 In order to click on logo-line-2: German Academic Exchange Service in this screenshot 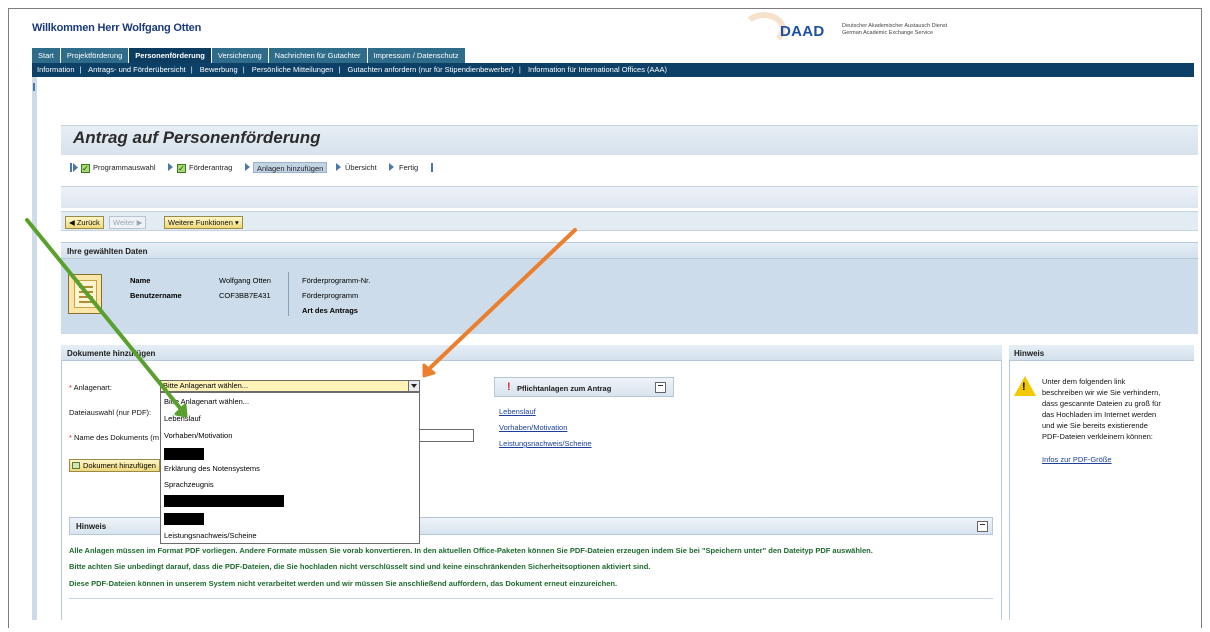, I will do `click(888, 33)`.